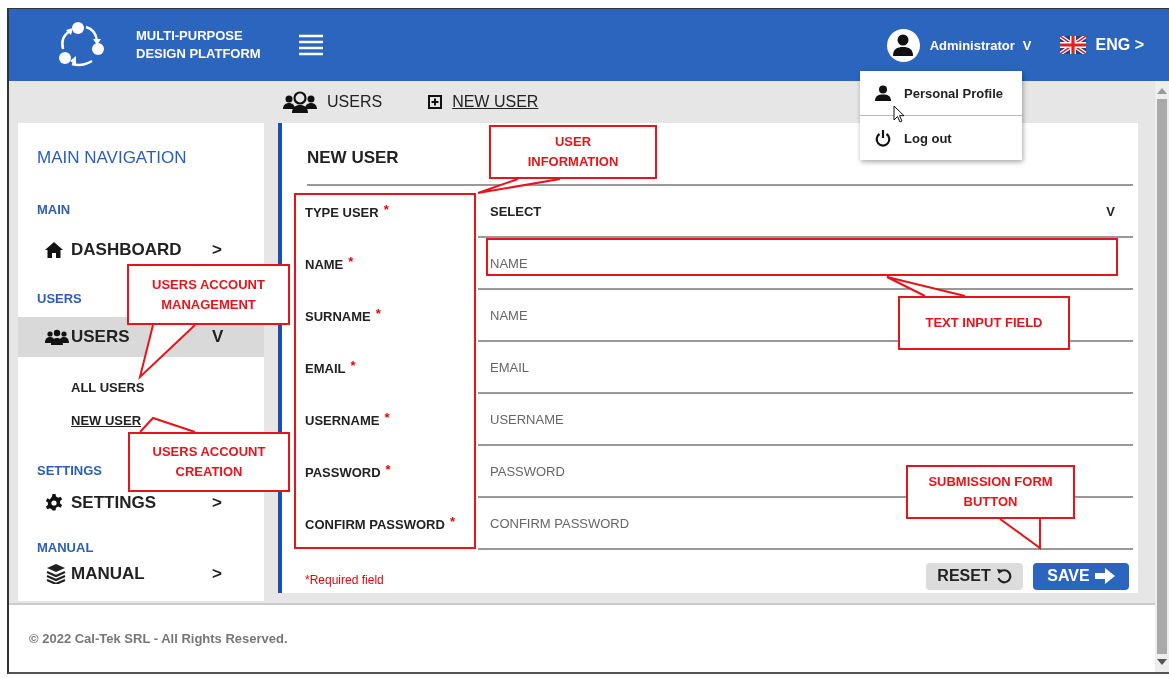 The height and width of the screenshot is (678, 1169). Describe the element at coordinates (883, 138) in the screenshot. I see `power-icon` at that location.